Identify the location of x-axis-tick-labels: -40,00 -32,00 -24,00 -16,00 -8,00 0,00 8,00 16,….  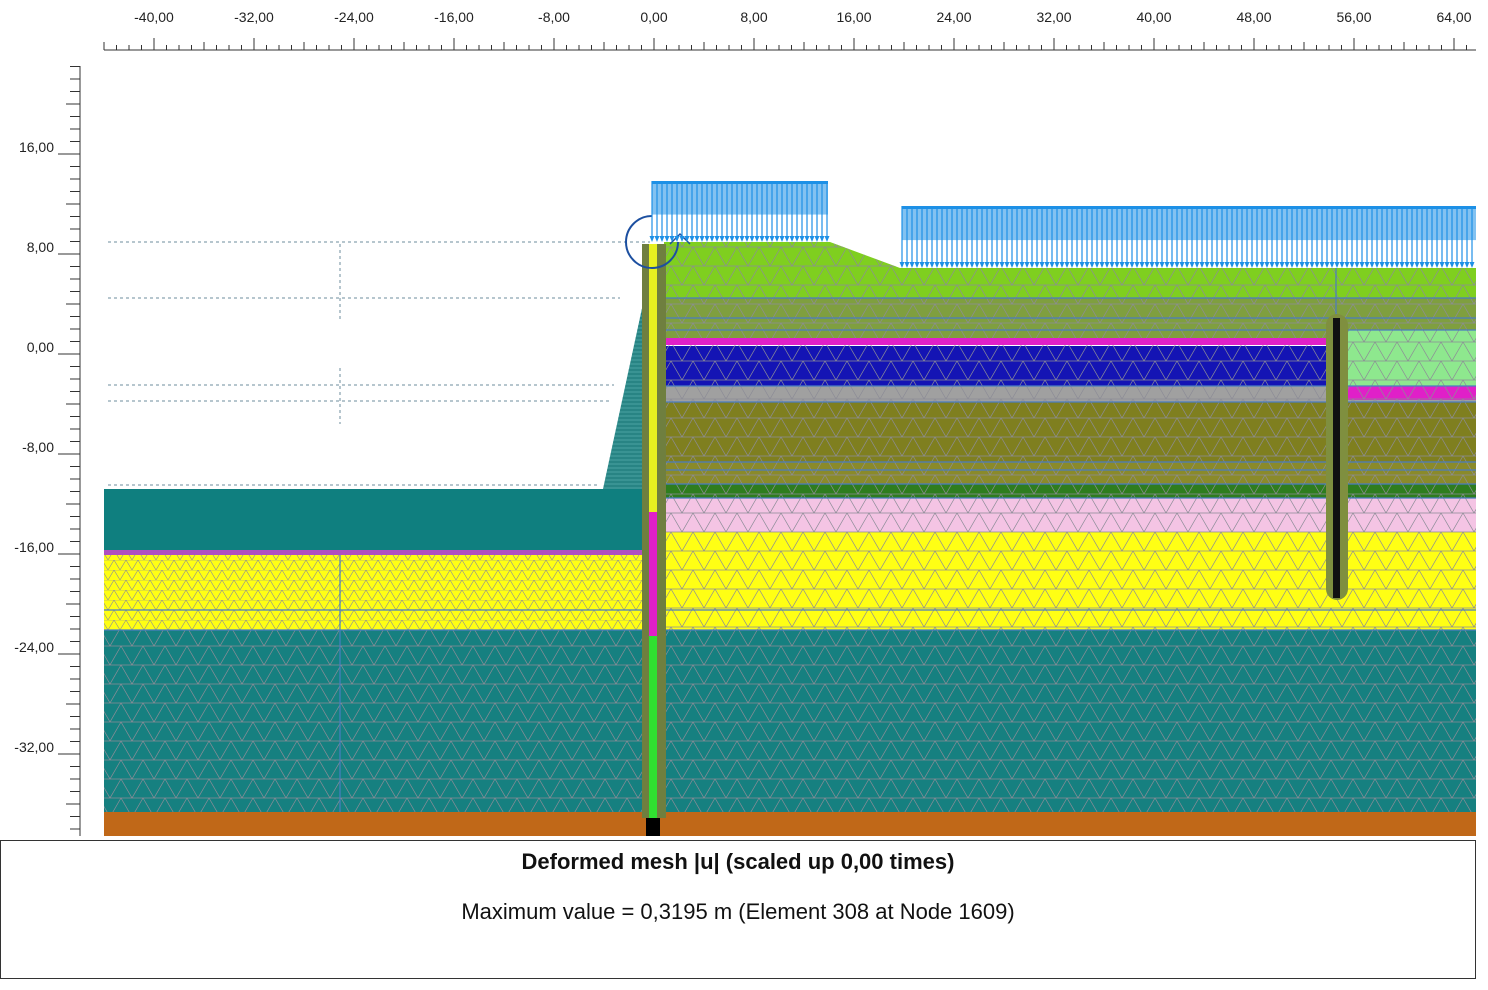
(803, 17).